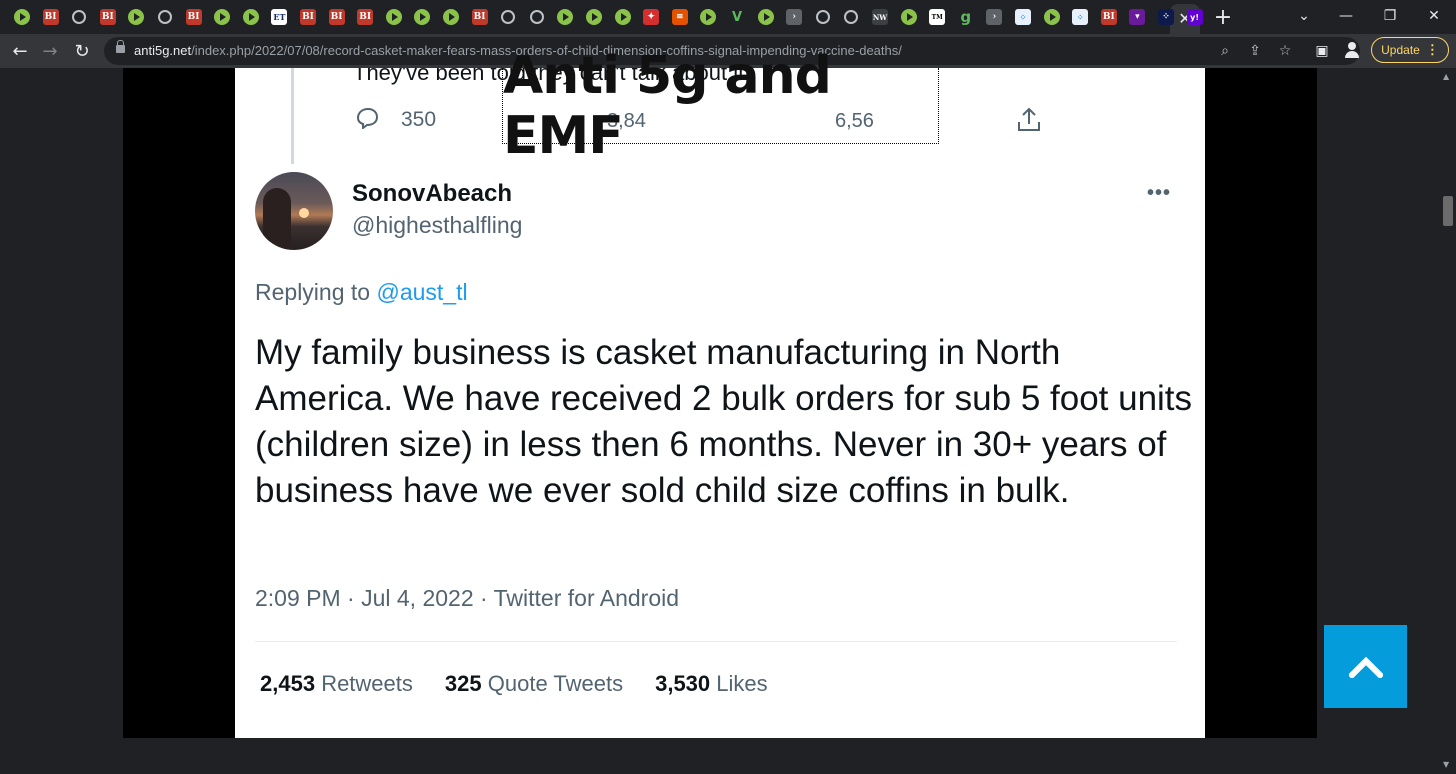 This screenshot has width=1456, height=774. Describe the element at coordinates (422, 292) in the screenshot. I see `replying-mention: @aust_tl` at that location.